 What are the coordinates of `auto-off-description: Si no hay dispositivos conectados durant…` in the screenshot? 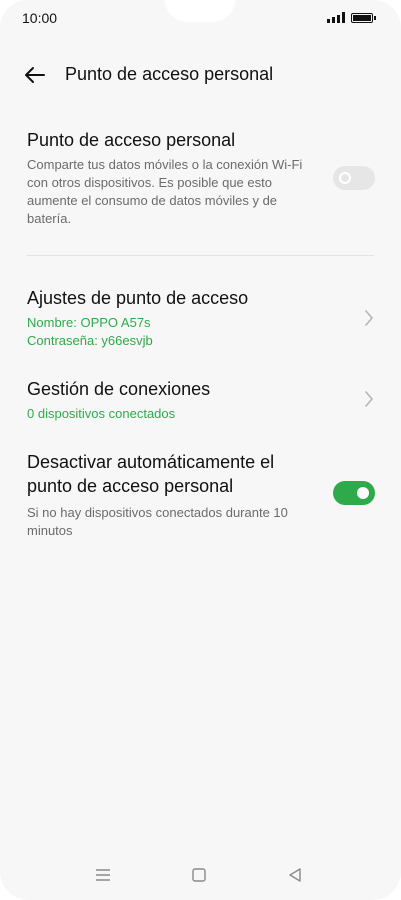 It's located at (157, 521).